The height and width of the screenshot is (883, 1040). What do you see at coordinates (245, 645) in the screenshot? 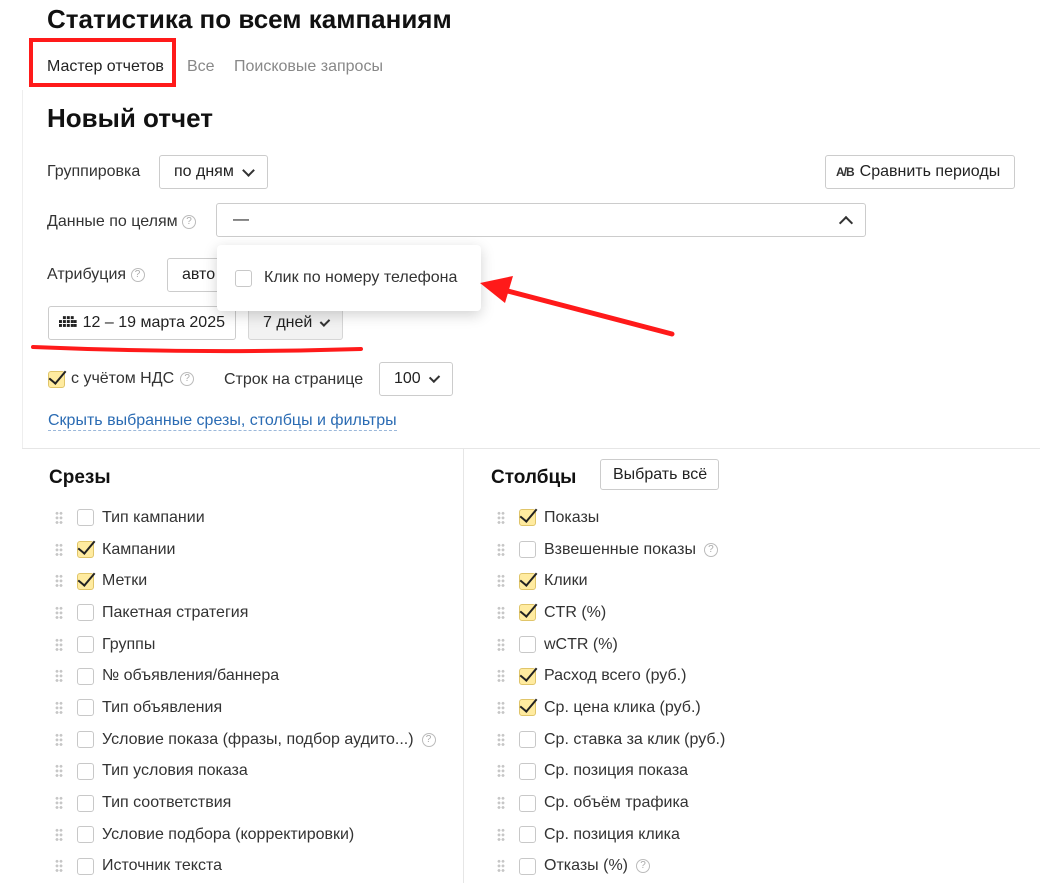
I see `slices-item: Группы` at bounding box center [245, 645].